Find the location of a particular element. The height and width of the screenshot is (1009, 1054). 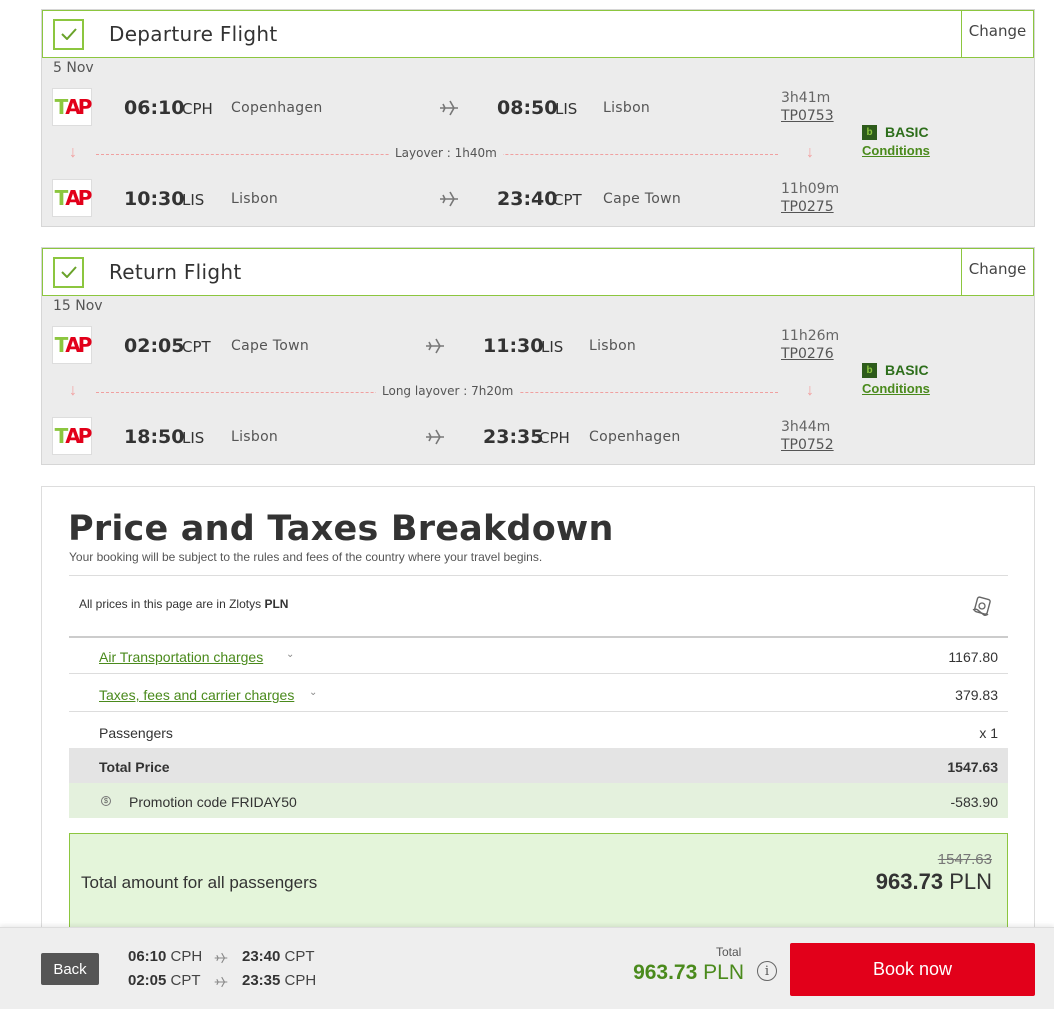

flight-number-link: TP0753 is located at coordinates (807, 116).